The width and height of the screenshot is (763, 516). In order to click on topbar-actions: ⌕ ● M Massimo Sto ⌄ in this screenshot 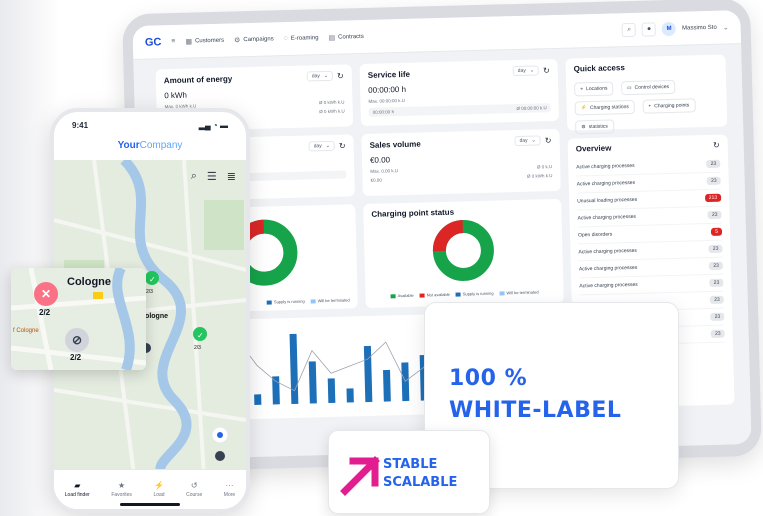, I will do `click(675, 28)`.